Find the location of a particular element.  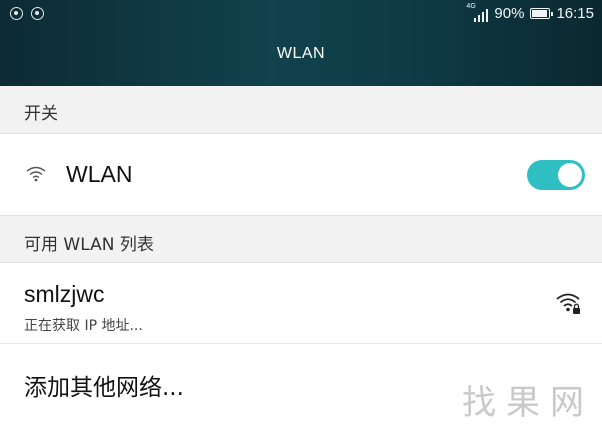

status-right: 4G 90% 16:15 is located at coordinates (530, 13).